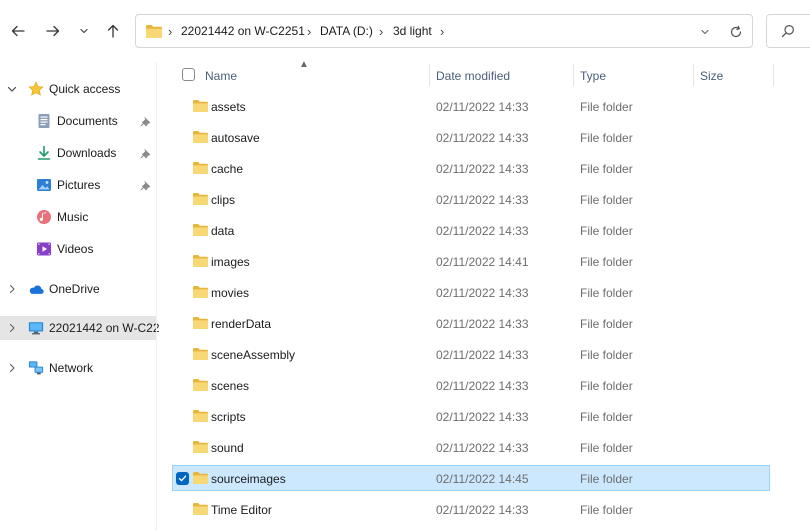 This screenshot has height=531, width=810. Describe the element at coordinates (221, 76) in the screenshot. I see `column-header-name: Name` at that location.